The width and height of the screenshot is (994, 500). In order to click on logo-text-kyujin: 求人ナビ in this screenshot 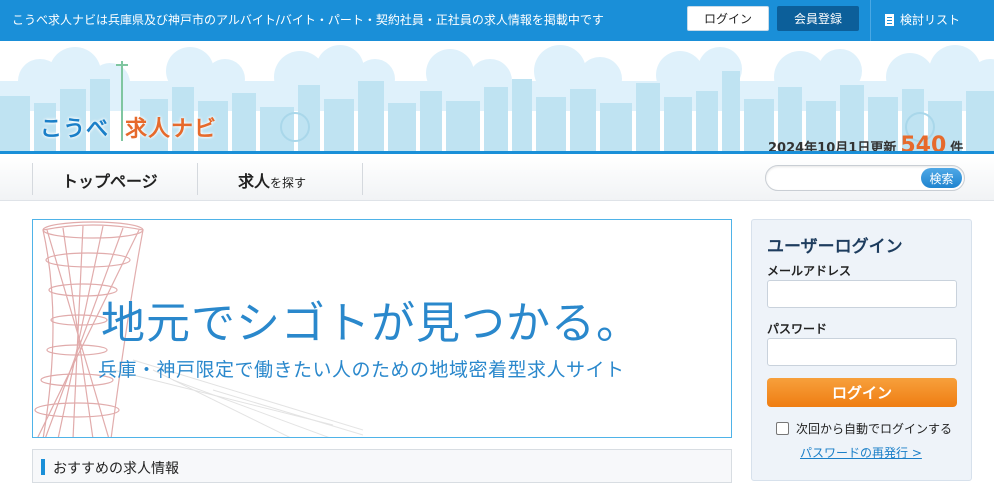, I will do `click(171, 129)`.